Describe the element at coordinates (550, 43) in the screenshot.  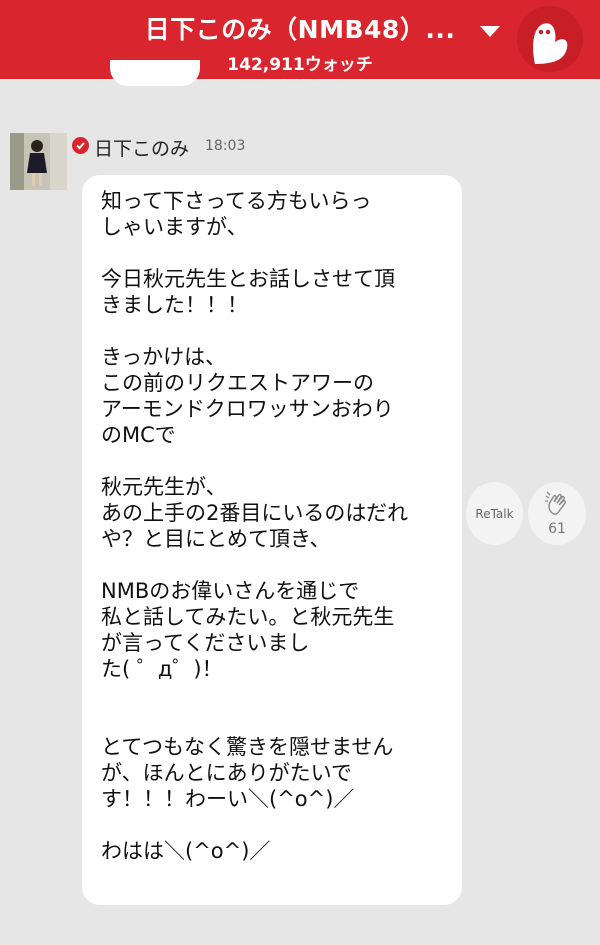
I see `mascot-icon` at that location.